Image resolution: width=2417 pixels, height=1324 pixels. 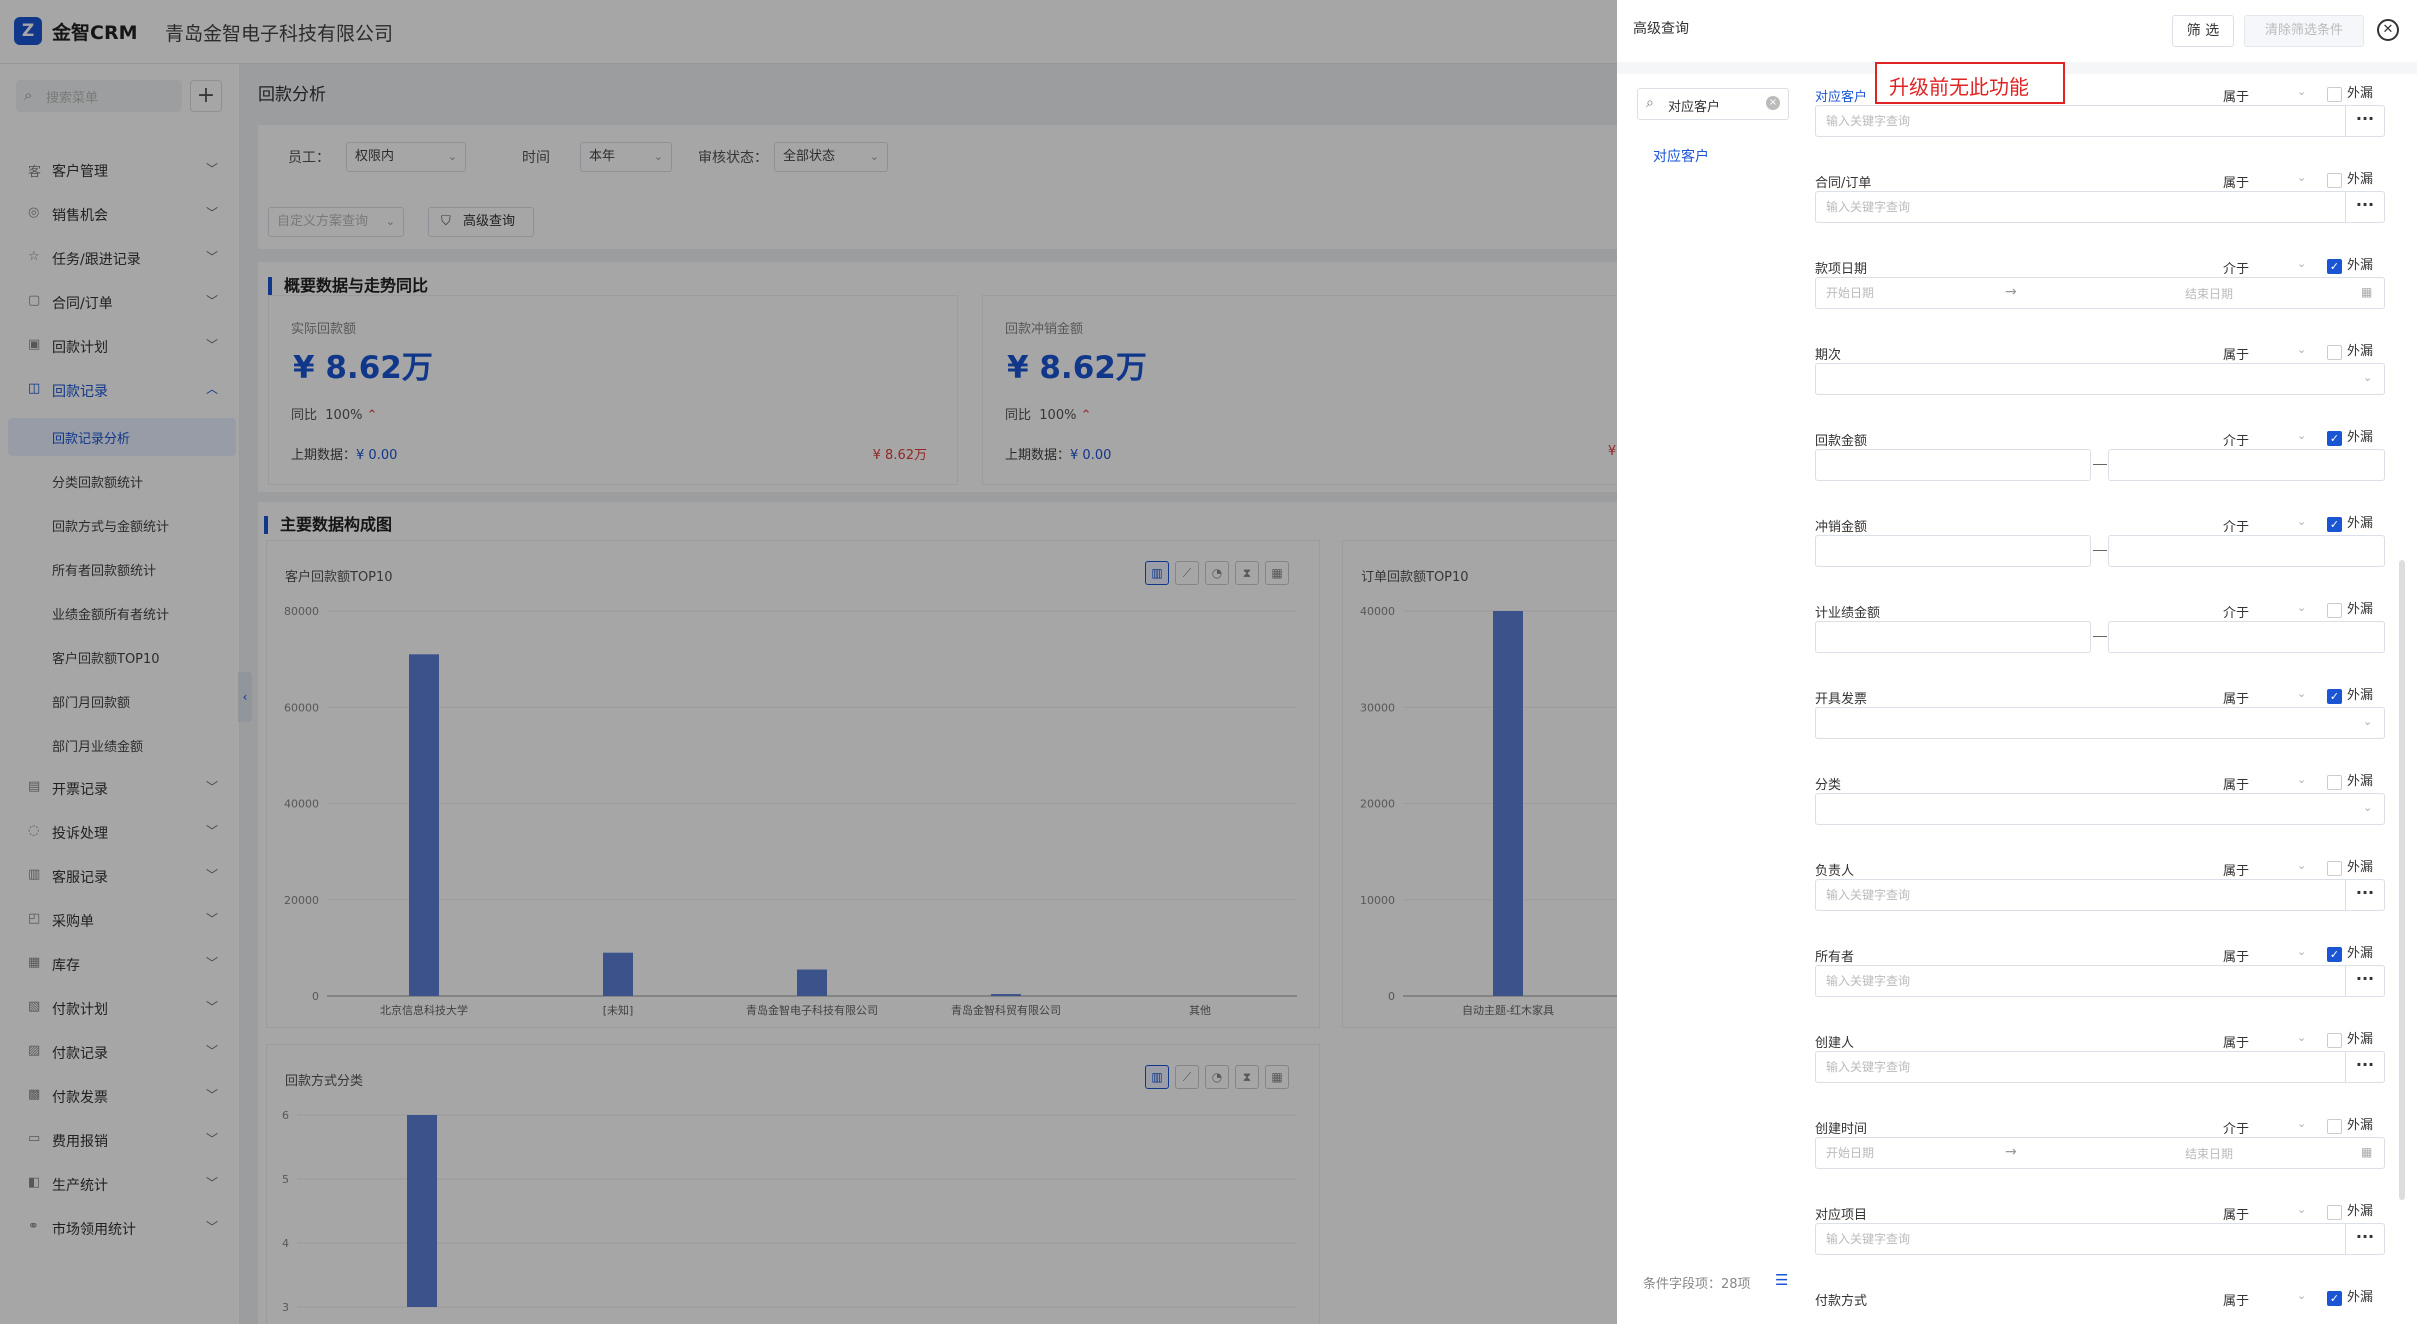 What do you see at coordinates (2100, 1306) in the screenshot?
I see `condition-row: 付款方式 属于 ⌄ ✓ 外漏` at bounding box center [2100, 1306].